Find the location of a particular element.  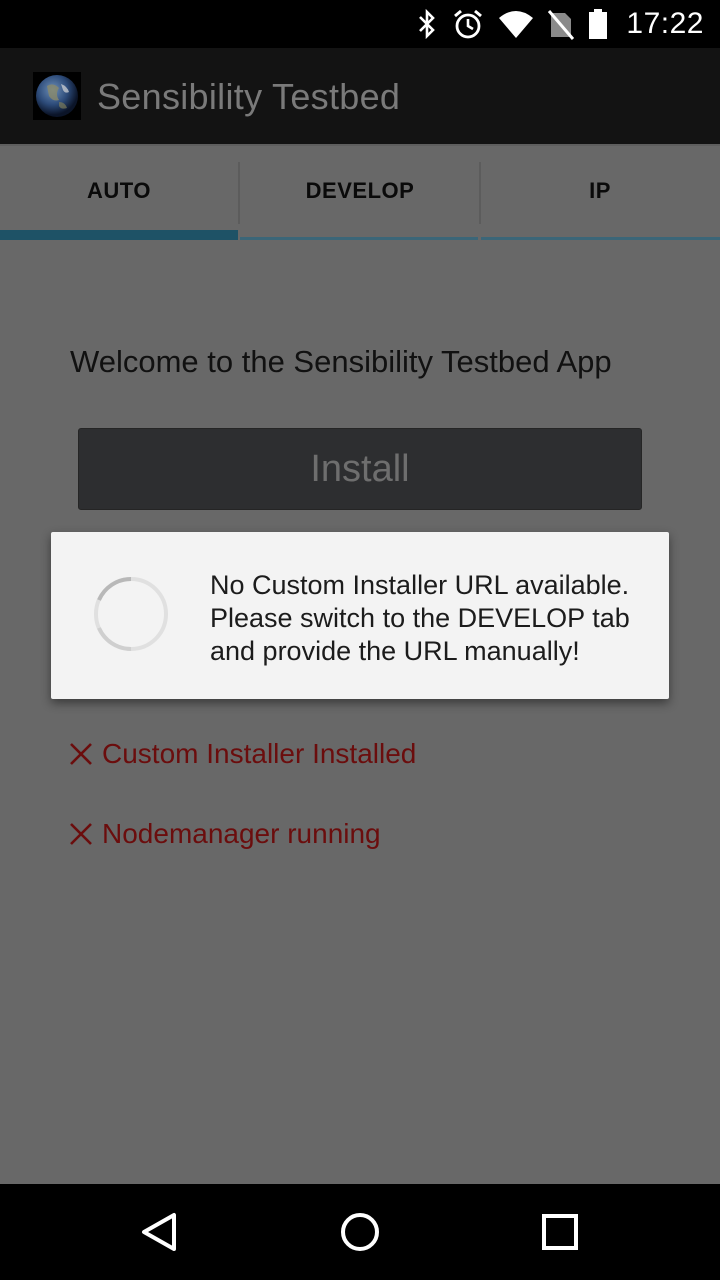

tab-develop-label: DEVELOP is located at coordinates (360, 190).